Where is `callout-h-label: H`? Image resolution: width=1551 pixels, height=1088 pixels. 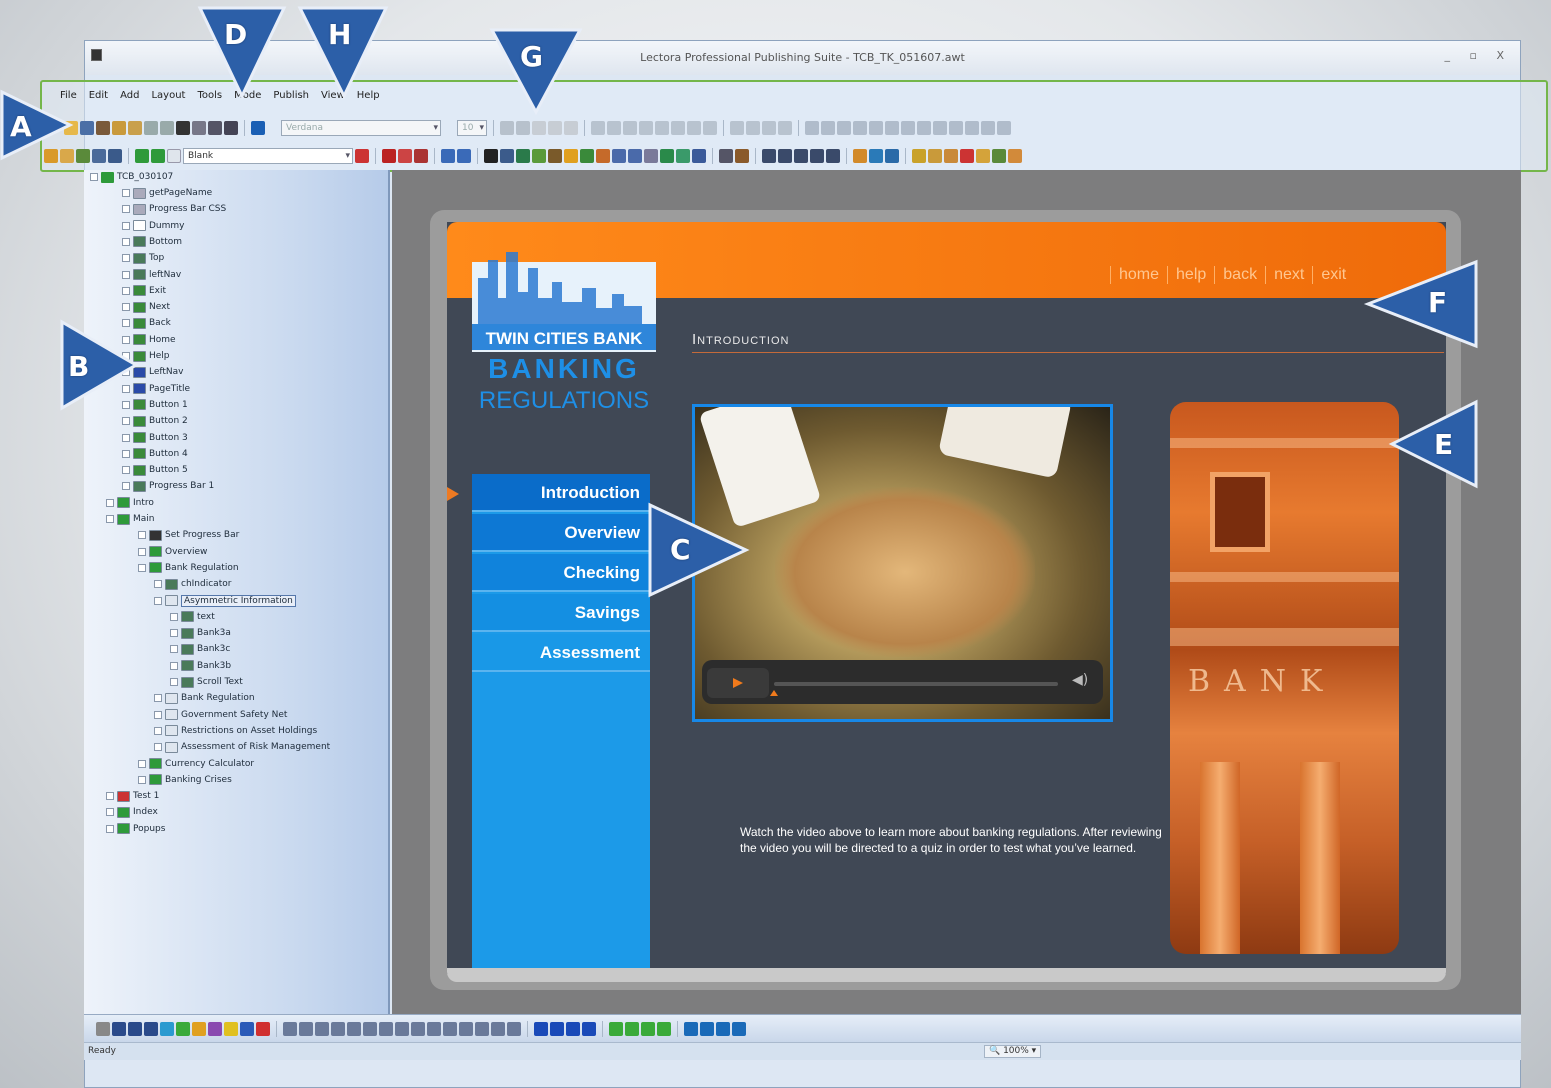 callout-h-label: H is located at coordinates (340, 34).